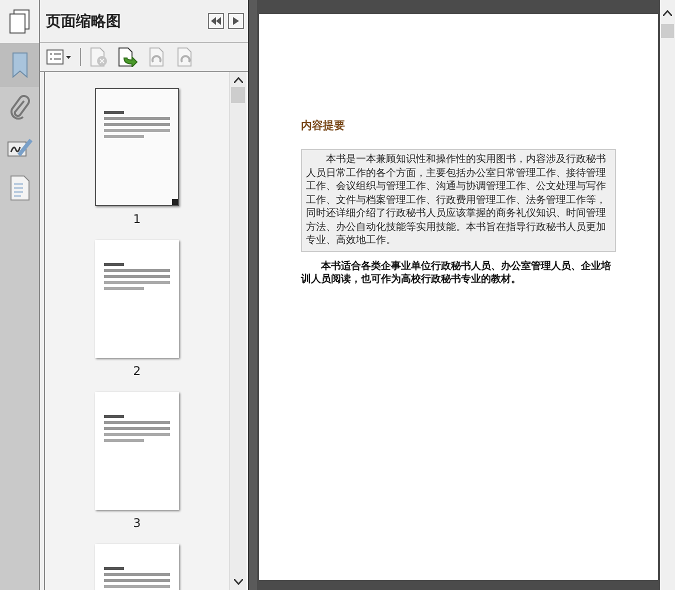 The height and width of the screenshot is (590, 675). I want to click on right-arrow-icon, so click(236, 21).